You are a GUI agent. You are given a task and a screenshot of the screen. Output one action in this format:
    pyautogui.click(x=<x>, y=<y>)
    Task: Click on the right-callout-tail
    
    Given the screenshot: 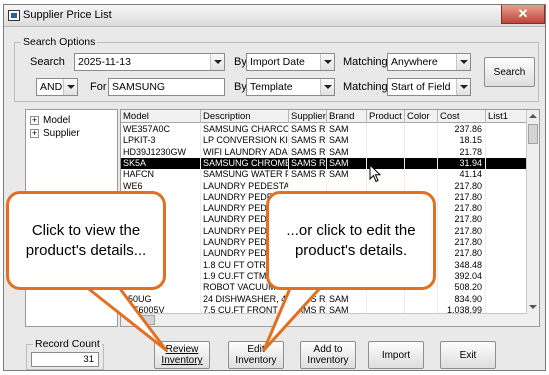 What is the action you would take?
    pyautogui.click(x=293, y=318)
    